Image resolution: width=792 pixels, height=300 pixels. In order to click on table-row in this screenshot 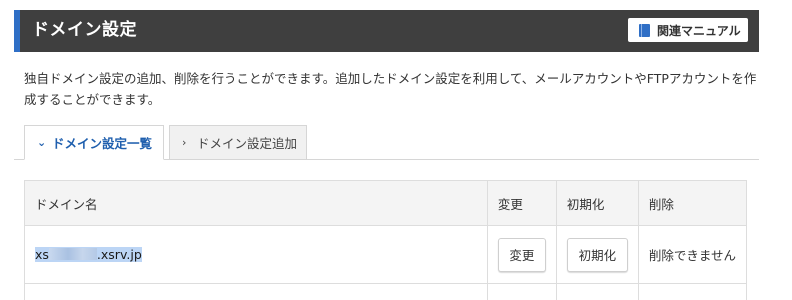, I will do `click(386, 291)`.